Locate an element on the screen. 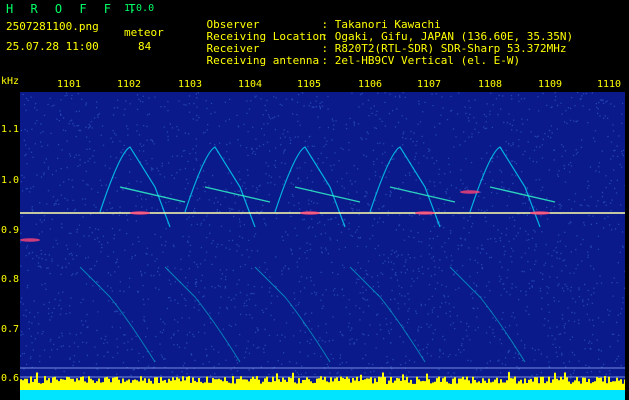 This screenshot has width=629, height=400. y-tick-0-9: 0.9 is located at coordinates (10, 230).